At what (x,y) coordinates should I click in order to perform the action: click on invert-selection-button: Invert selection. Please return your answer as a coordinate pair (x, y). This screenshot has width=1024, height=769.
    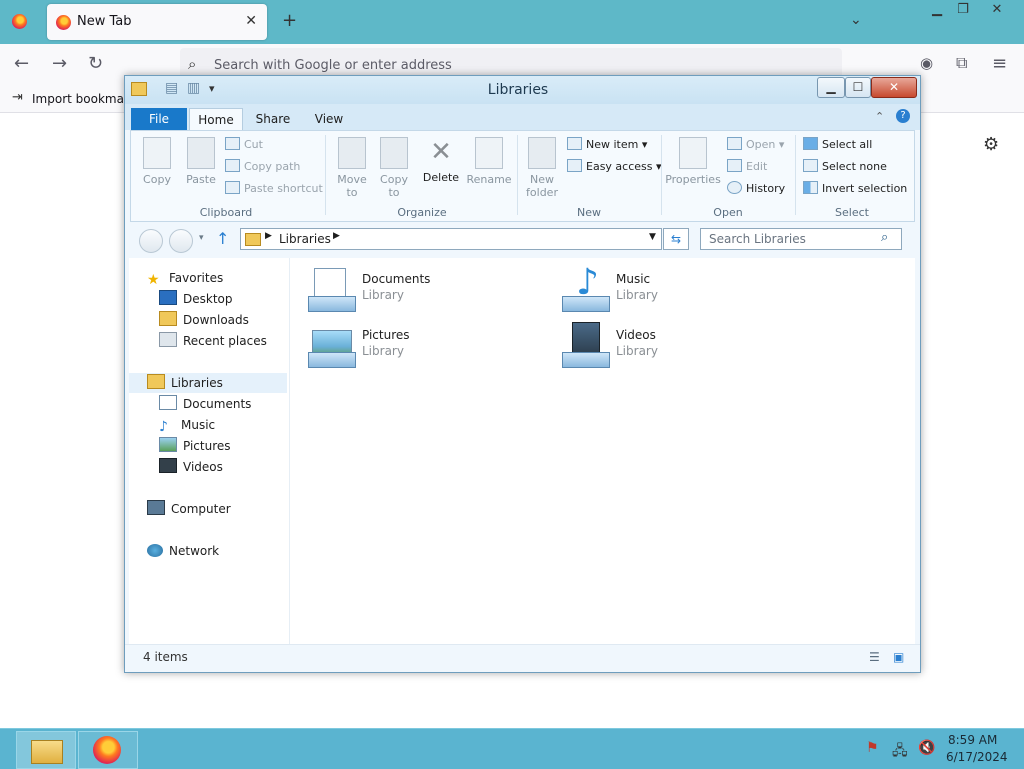
    Looking at the image, I should click on (855, 189).